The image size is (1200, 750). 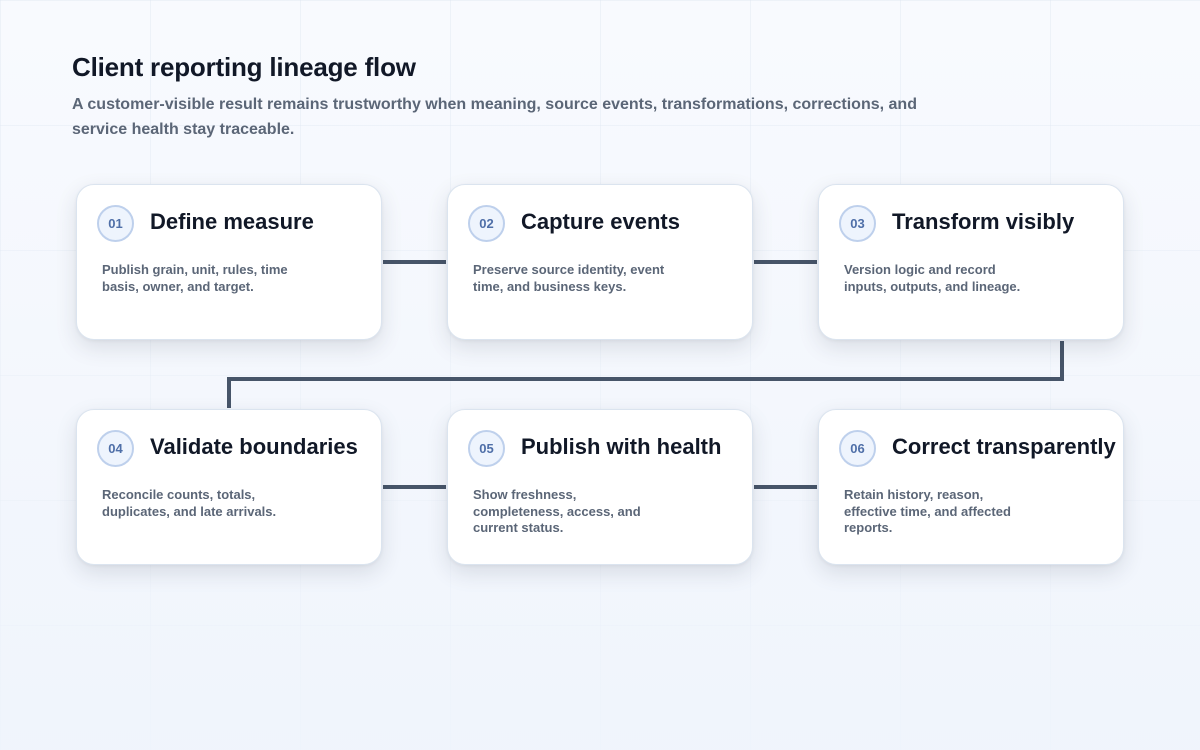 What do you see at coordinates (232, 221) in the screenshot?
I see `step-title: Define measure` at bounding box center [232, 221].